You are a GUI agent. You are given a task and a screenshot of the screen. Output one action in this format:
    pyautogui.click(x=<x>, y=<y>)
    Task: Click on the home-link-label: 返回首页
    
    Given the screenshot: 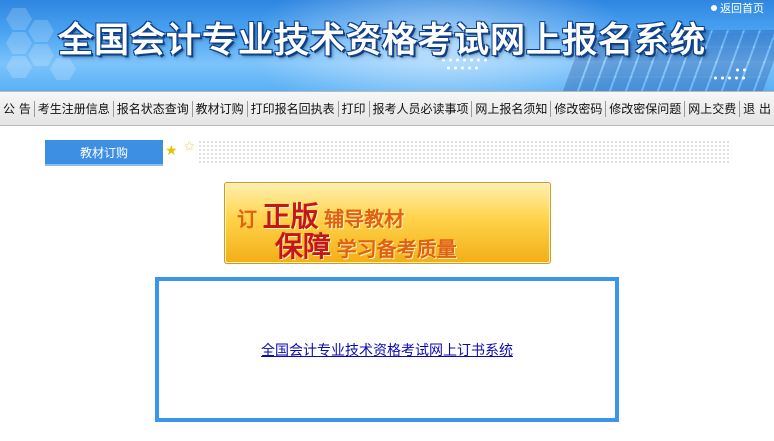 What is the action you would take?
    pyautogui.click(x=742, y=8)
    